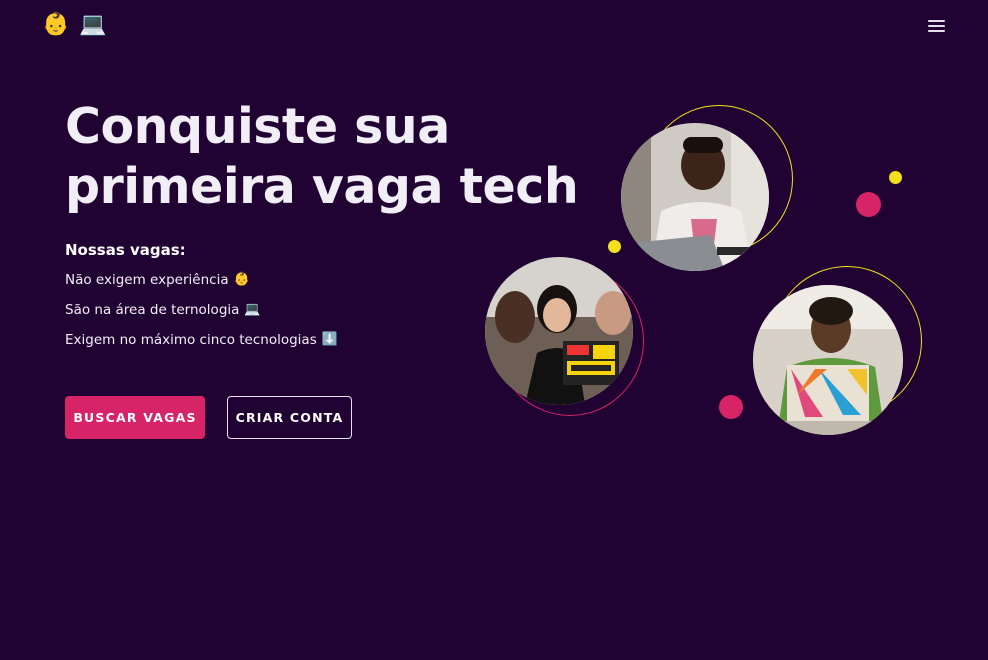 Image resolution: width=988 pixels, height=660 pixels. I want to click on page-title: Conquiste sua primeira vaga tech, so click(335, 157).